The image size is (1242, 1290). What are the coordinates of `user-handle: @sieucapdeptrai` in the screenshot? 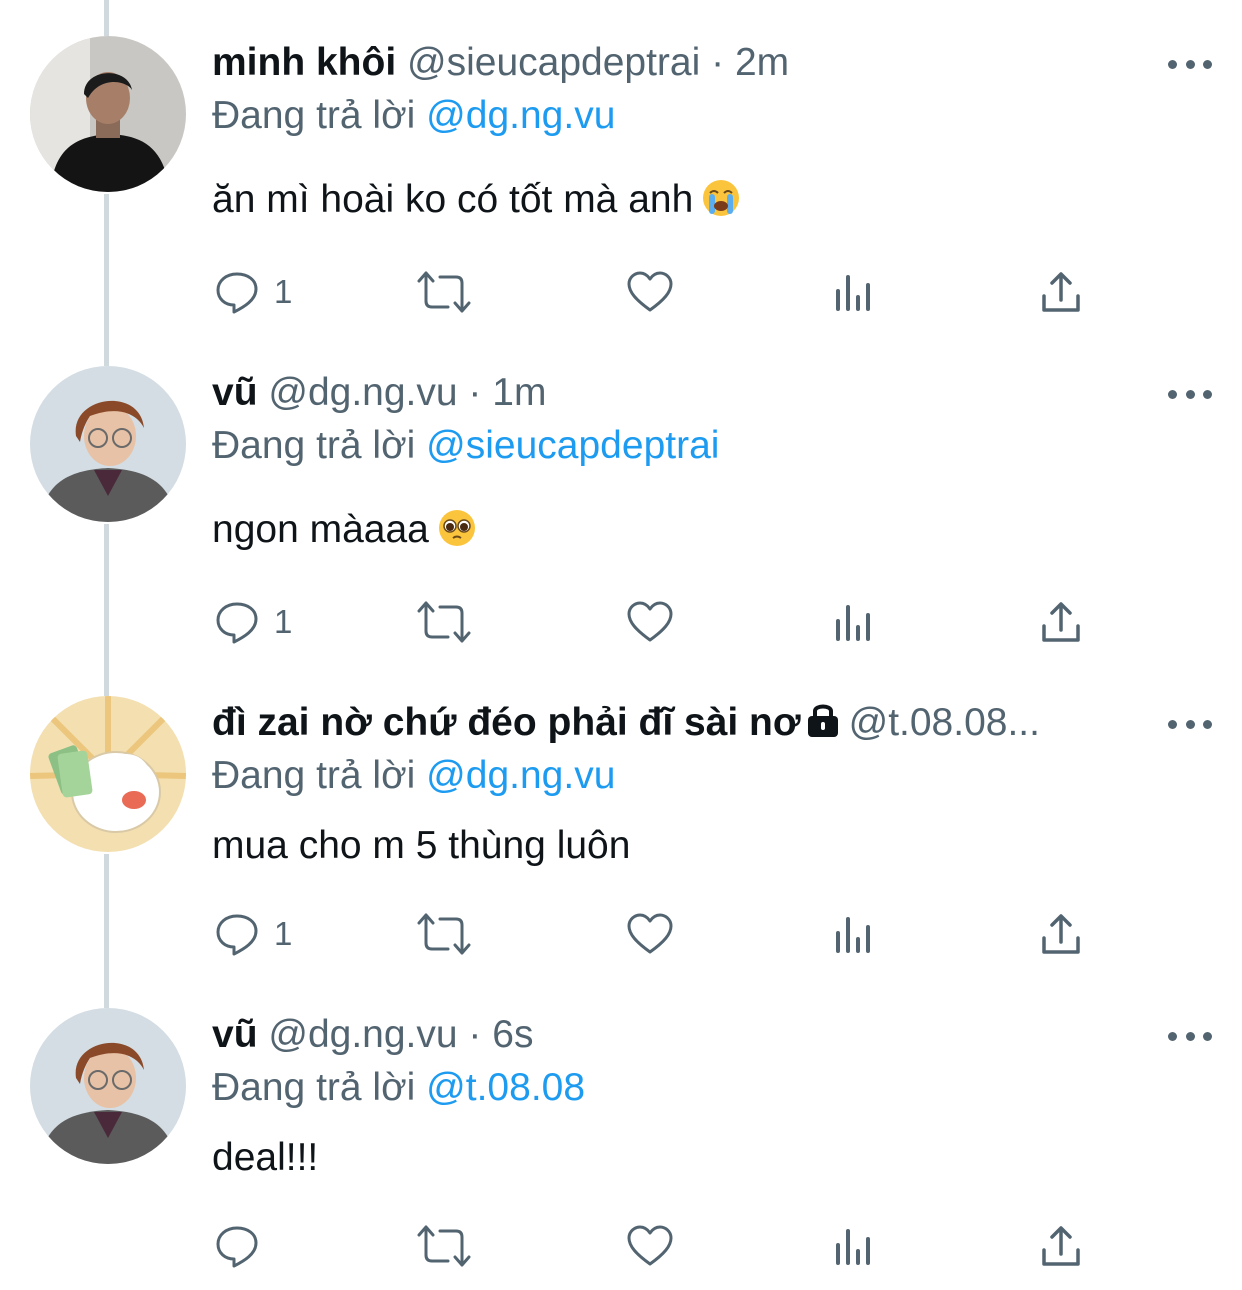 It's located at (553, 62).